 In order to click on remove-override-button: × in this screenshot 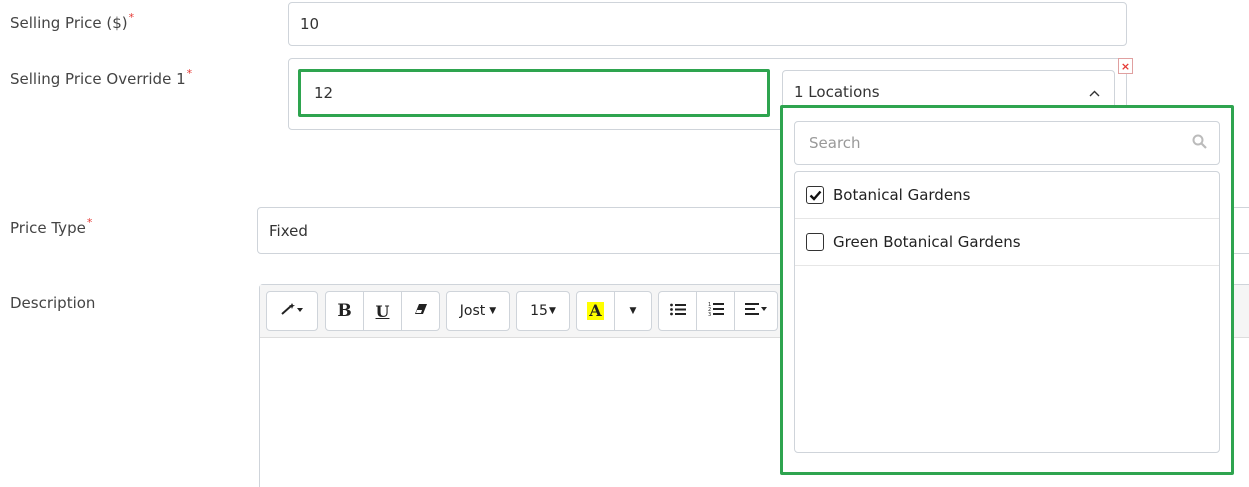, I will do `click(1125, 66)`.